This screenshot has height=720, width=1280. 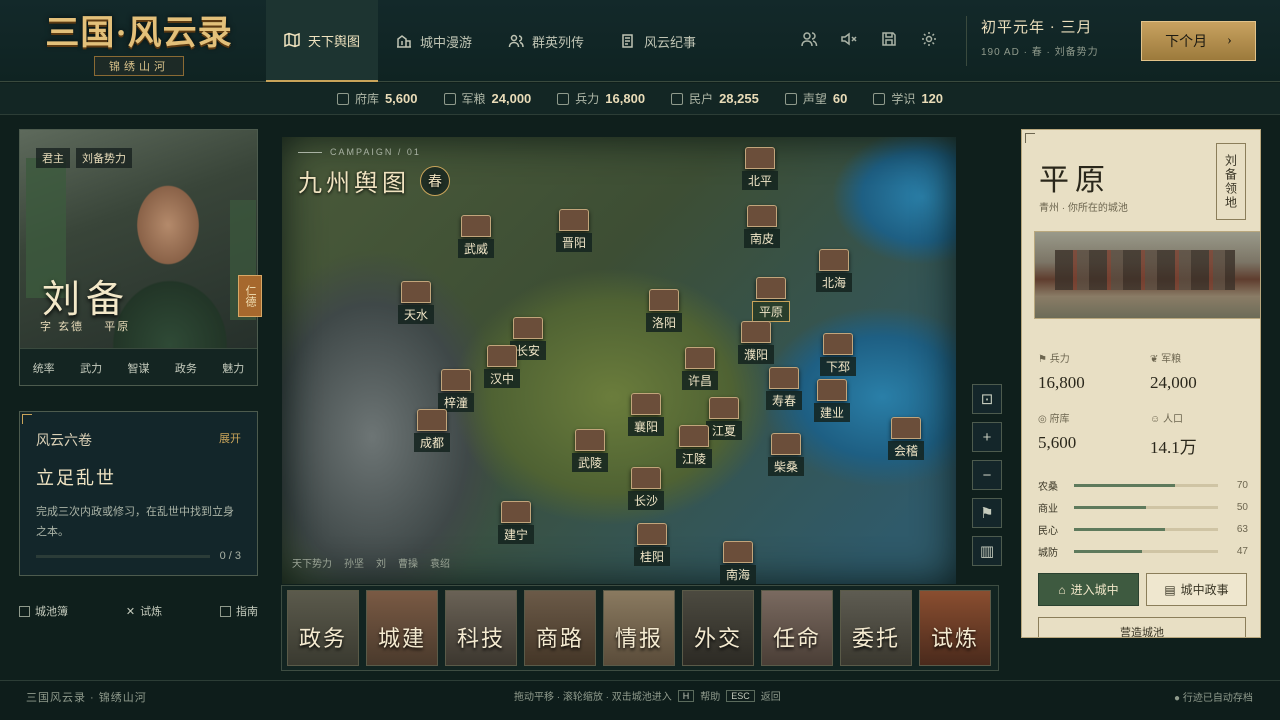 I want to click on city-stat-troops: ⚑ 兵力 16,800, so click(x=1061, y=371).